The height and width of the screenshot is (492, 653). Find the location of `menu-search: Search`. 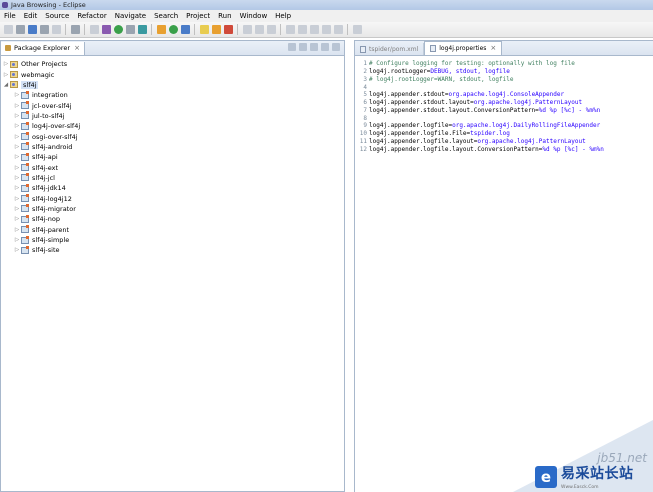

menu-search: Search is located at coordinates (166, 16).